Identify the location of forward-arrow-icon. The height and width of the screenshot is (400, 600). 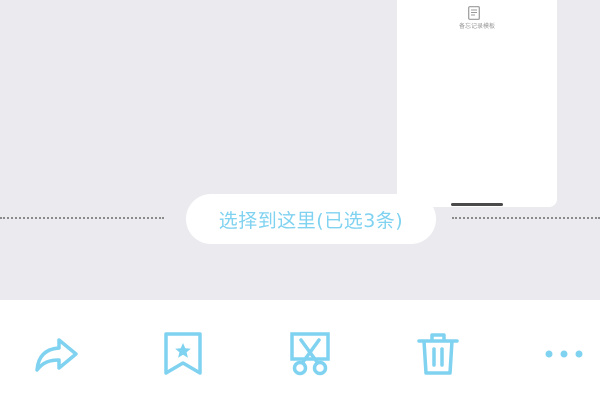
(56, 355).